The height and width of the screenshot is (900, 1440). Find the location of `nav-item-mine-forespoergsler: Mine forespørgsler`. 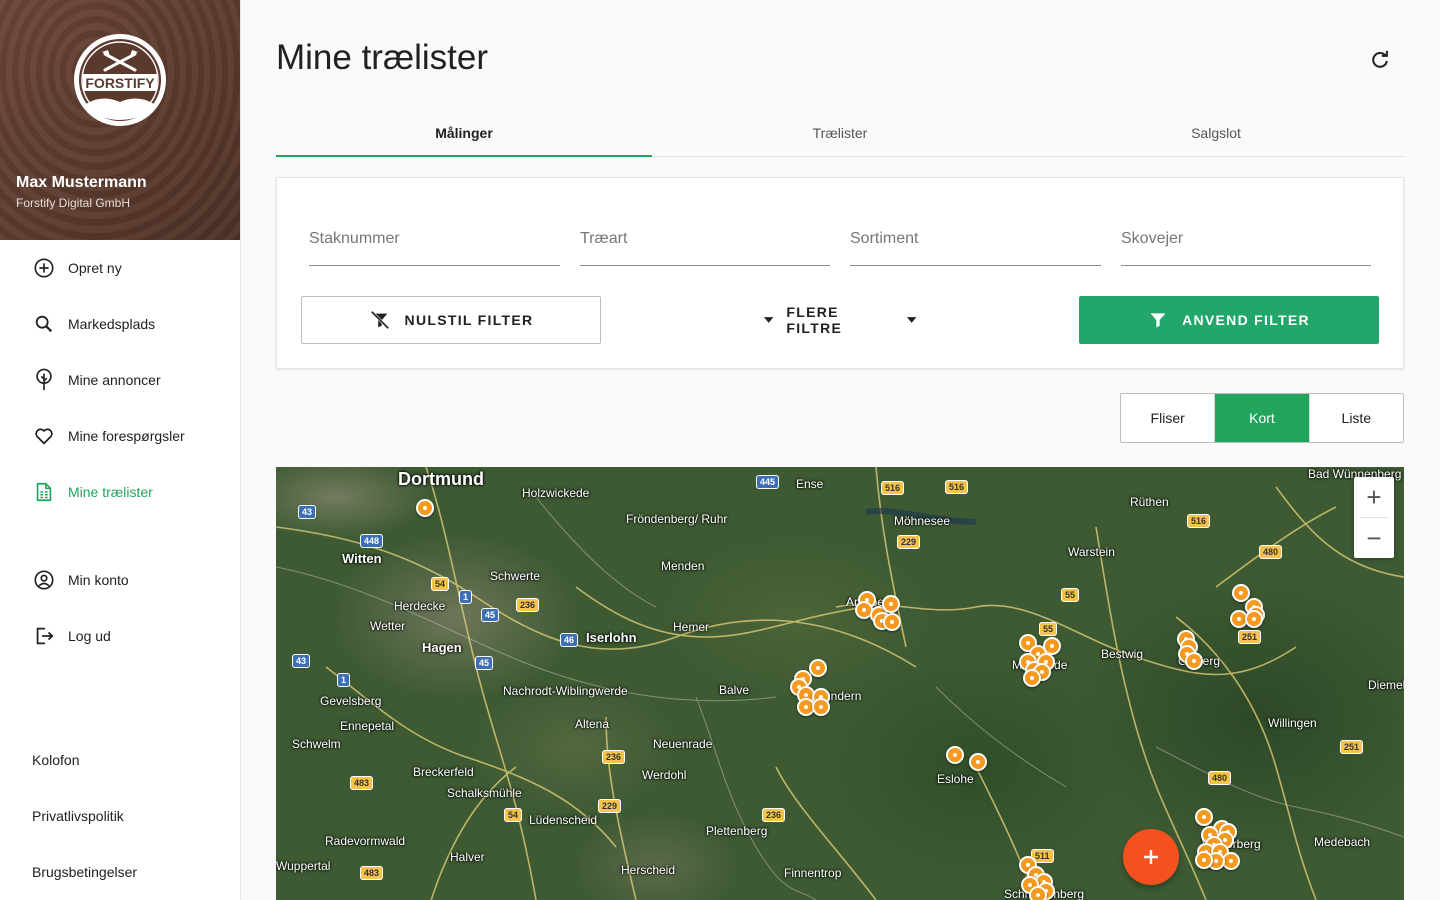

nav-item-mine-forespoergsler: Mine forespørgsler is located at coordinates (120, 436).